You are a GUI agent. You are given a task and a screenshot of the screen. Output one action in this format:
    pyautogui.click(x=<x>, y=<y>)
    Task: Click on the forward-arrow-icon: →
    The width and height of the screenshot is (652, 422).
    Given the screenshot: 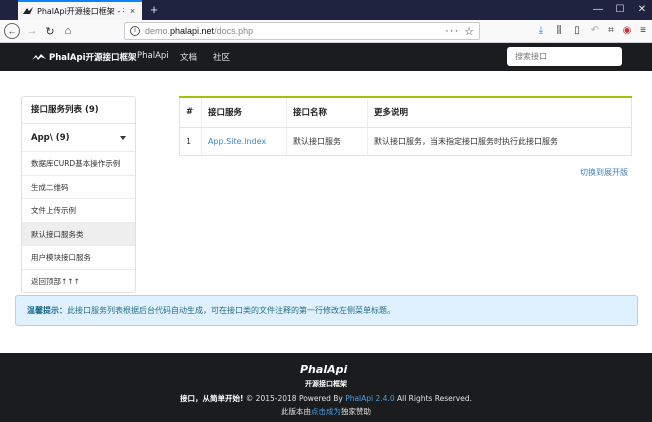 What is the action you would take?
    pyautogui.click(x=32, y=31)
    